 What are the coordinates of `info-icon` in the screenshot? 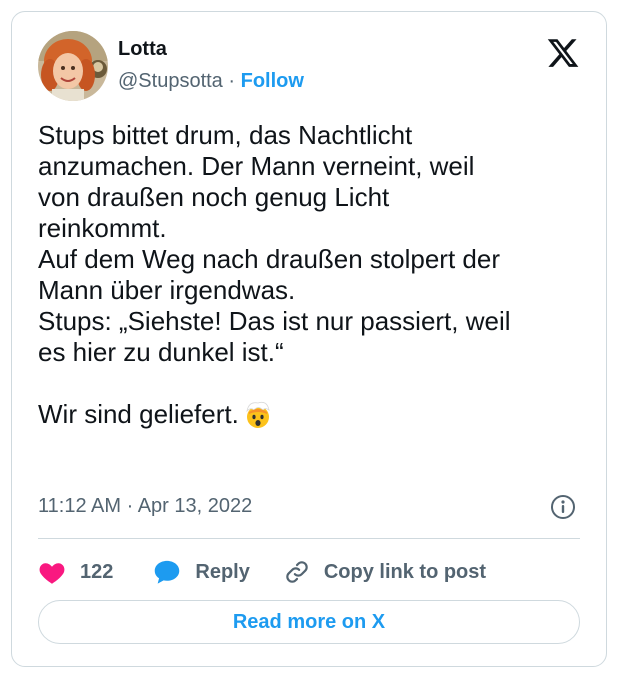 It's located at (563, 507).